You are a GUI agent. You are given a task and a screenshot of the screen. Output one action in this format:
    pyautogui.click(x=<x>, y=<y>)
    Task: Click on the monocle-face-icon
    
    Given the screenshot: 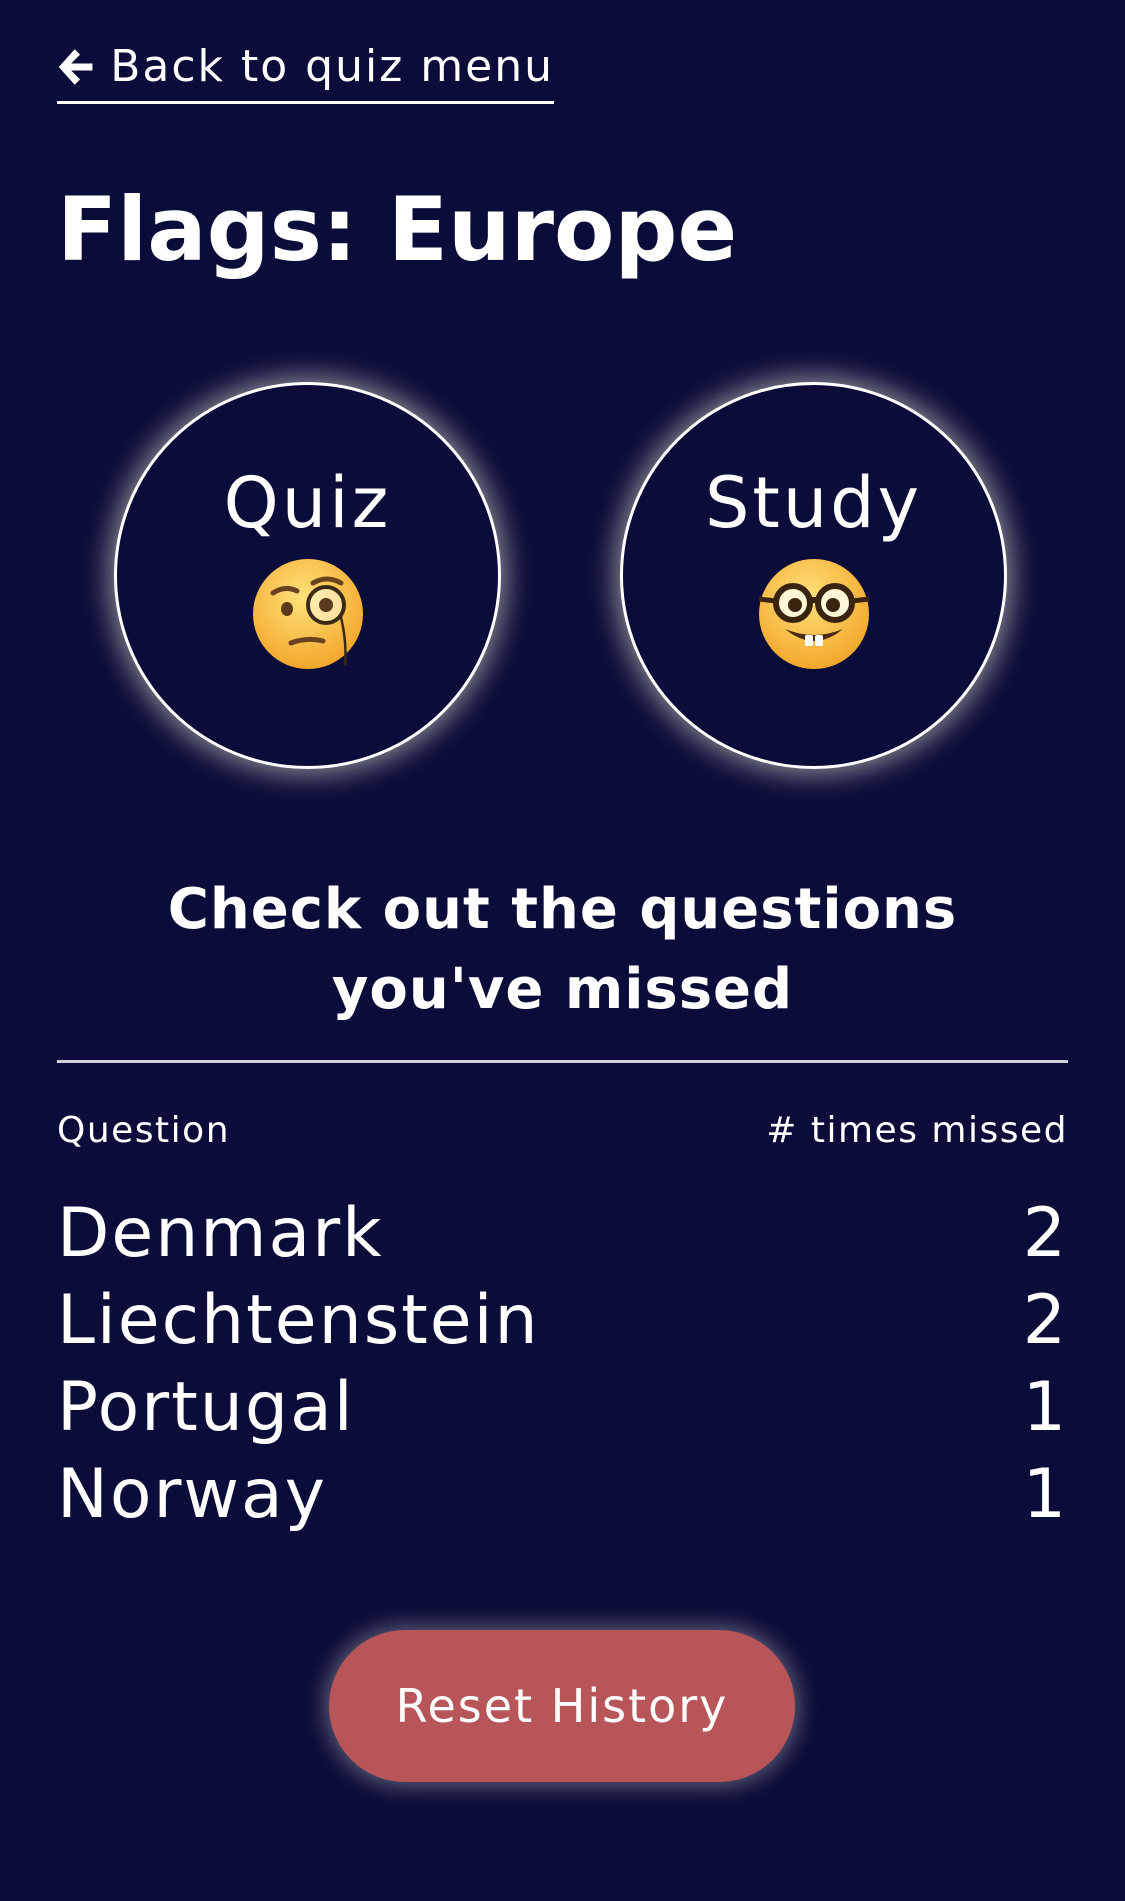 What is the action you would take?
    pyautogui.click(x=307, y=614)
    